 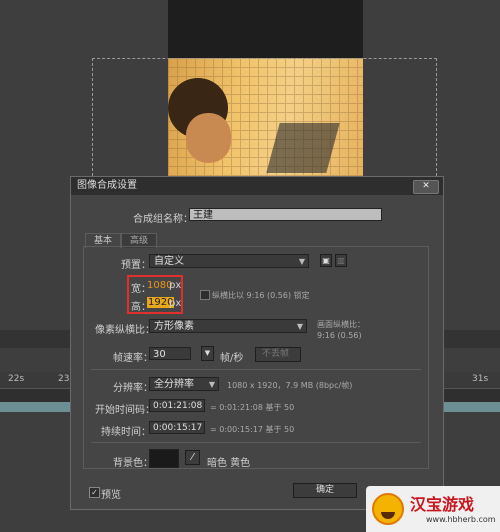 I want to click on frame-aspect-label: 画面纵横比：, so click(x=341, y=324).